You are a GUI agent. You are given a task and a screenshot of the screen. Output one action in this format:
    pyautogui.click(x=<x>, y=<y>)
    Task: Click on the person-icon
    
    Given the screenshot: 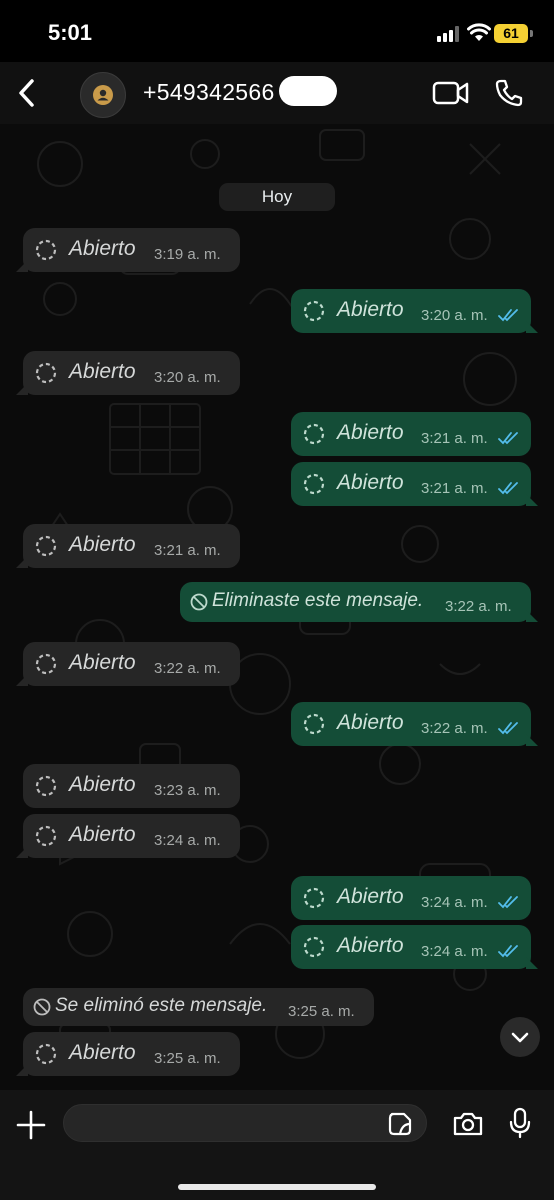 What is the action you would take?
    pyautogui.click(x=103, y=95)
    